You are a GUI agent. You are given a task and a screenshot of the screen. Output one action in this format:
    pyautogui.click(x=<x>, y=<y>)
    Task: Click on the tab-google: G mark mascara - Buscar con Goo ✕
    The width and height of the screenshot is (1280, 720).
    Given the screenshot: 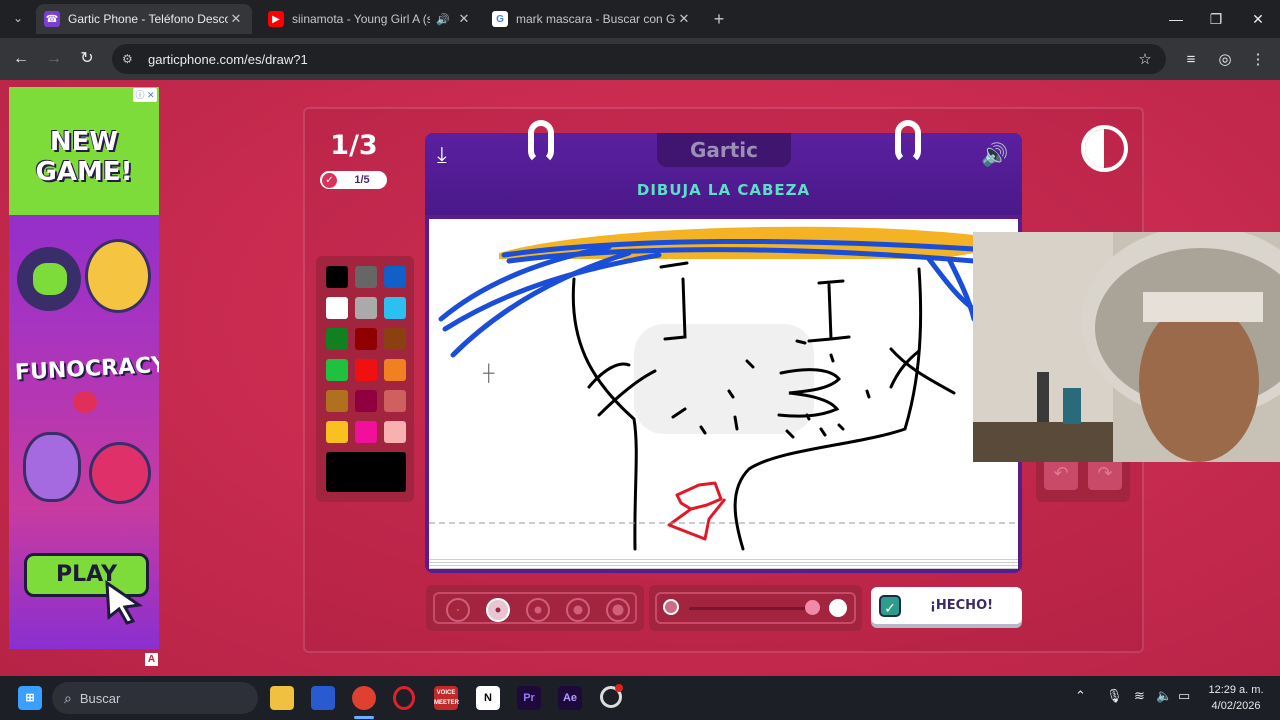 What is the action you would take?
    pyautogui.click(x=592, y=19)
    